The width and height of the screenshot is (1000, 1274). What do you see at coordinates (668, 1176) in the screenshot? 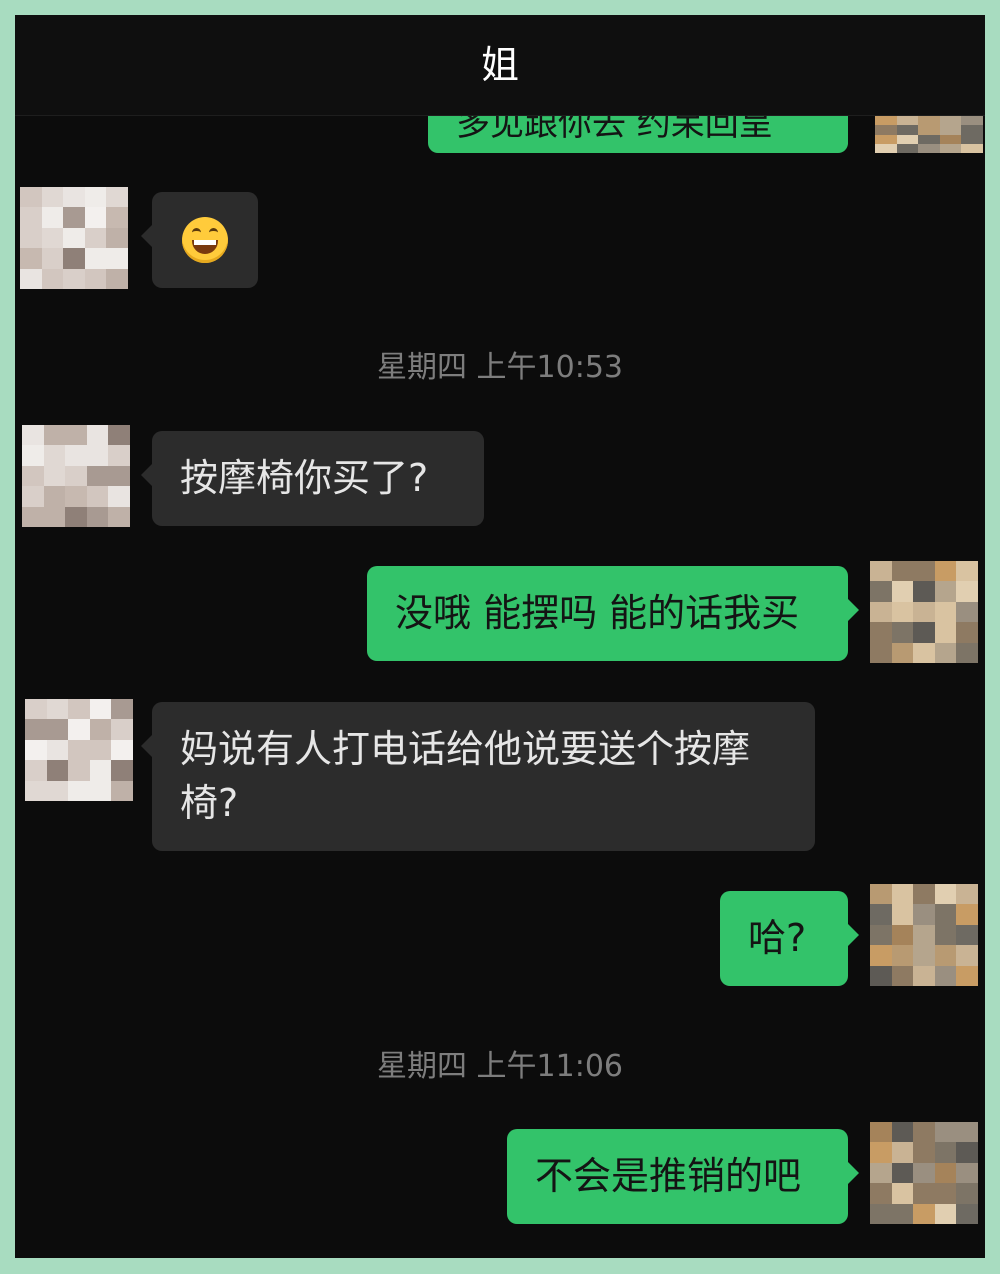
I see `message-text: 不会是推销的吧` at bounding box center [668, 1176].